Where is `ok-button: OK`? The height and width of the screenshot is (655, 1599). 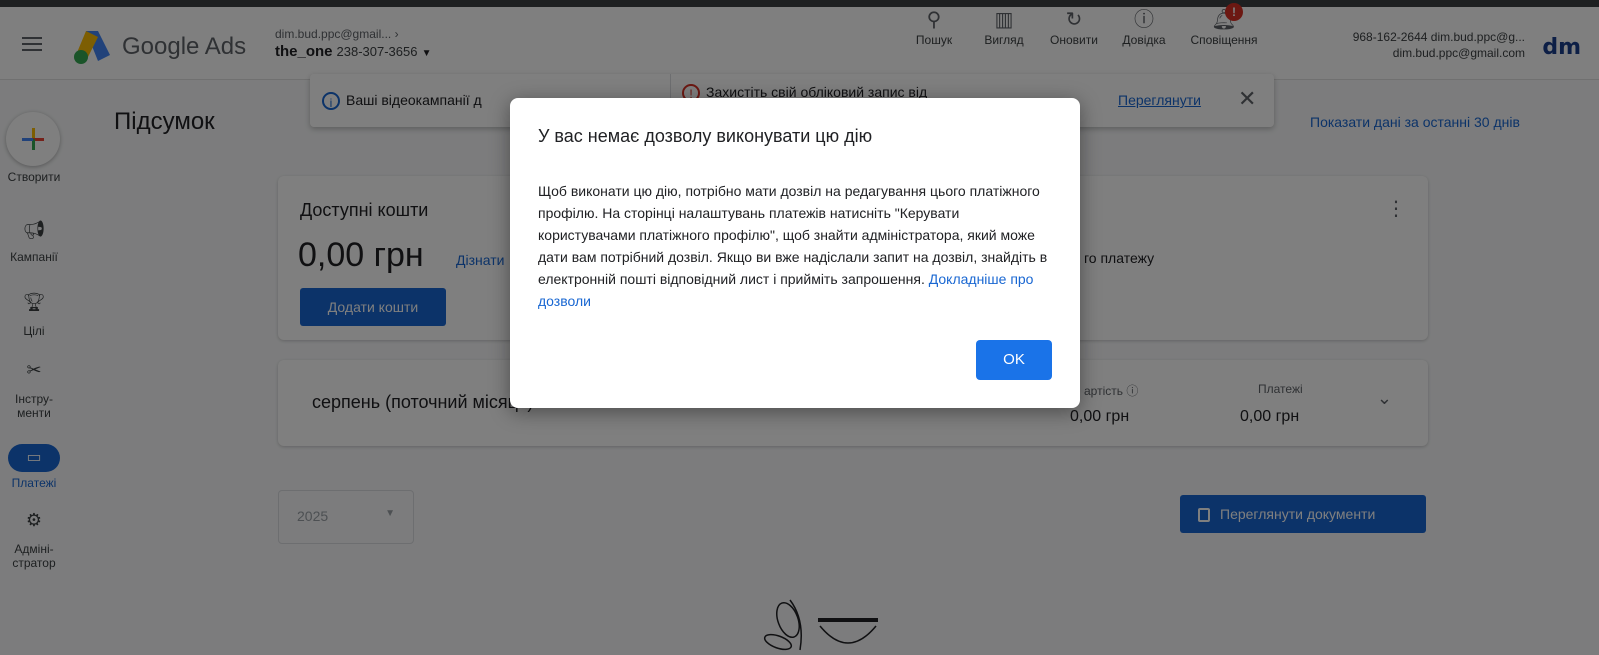
ok-button: OK is located at coordinates (1014, 360).